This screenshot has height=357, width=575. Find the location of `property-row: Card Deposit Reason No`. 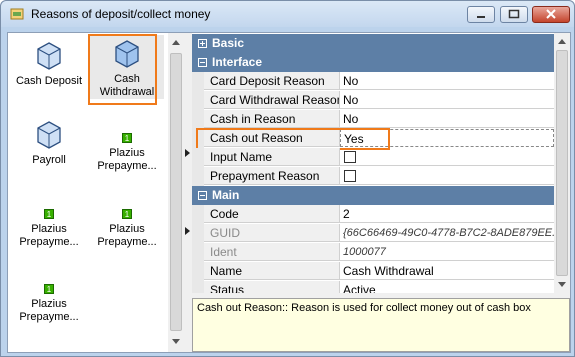

property-row: Card Deposit Reason No is located at coordinates (373, 81).